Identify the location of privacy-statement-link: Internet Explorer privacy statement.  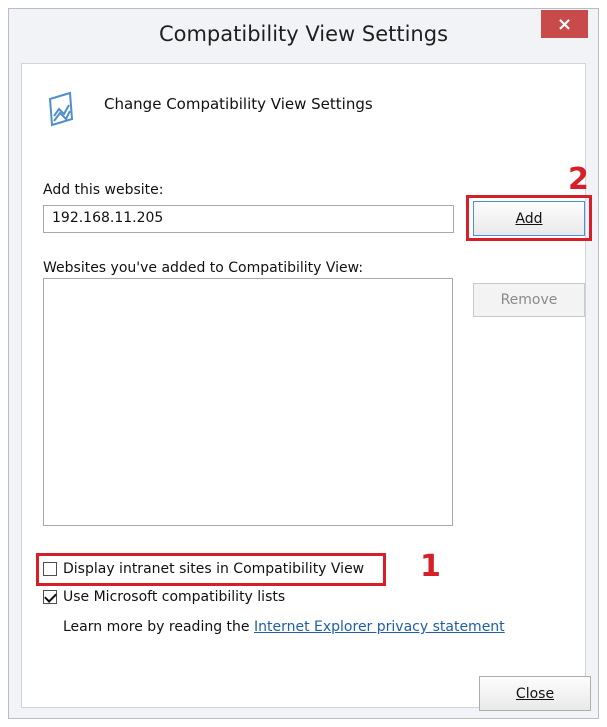
(379, 627).